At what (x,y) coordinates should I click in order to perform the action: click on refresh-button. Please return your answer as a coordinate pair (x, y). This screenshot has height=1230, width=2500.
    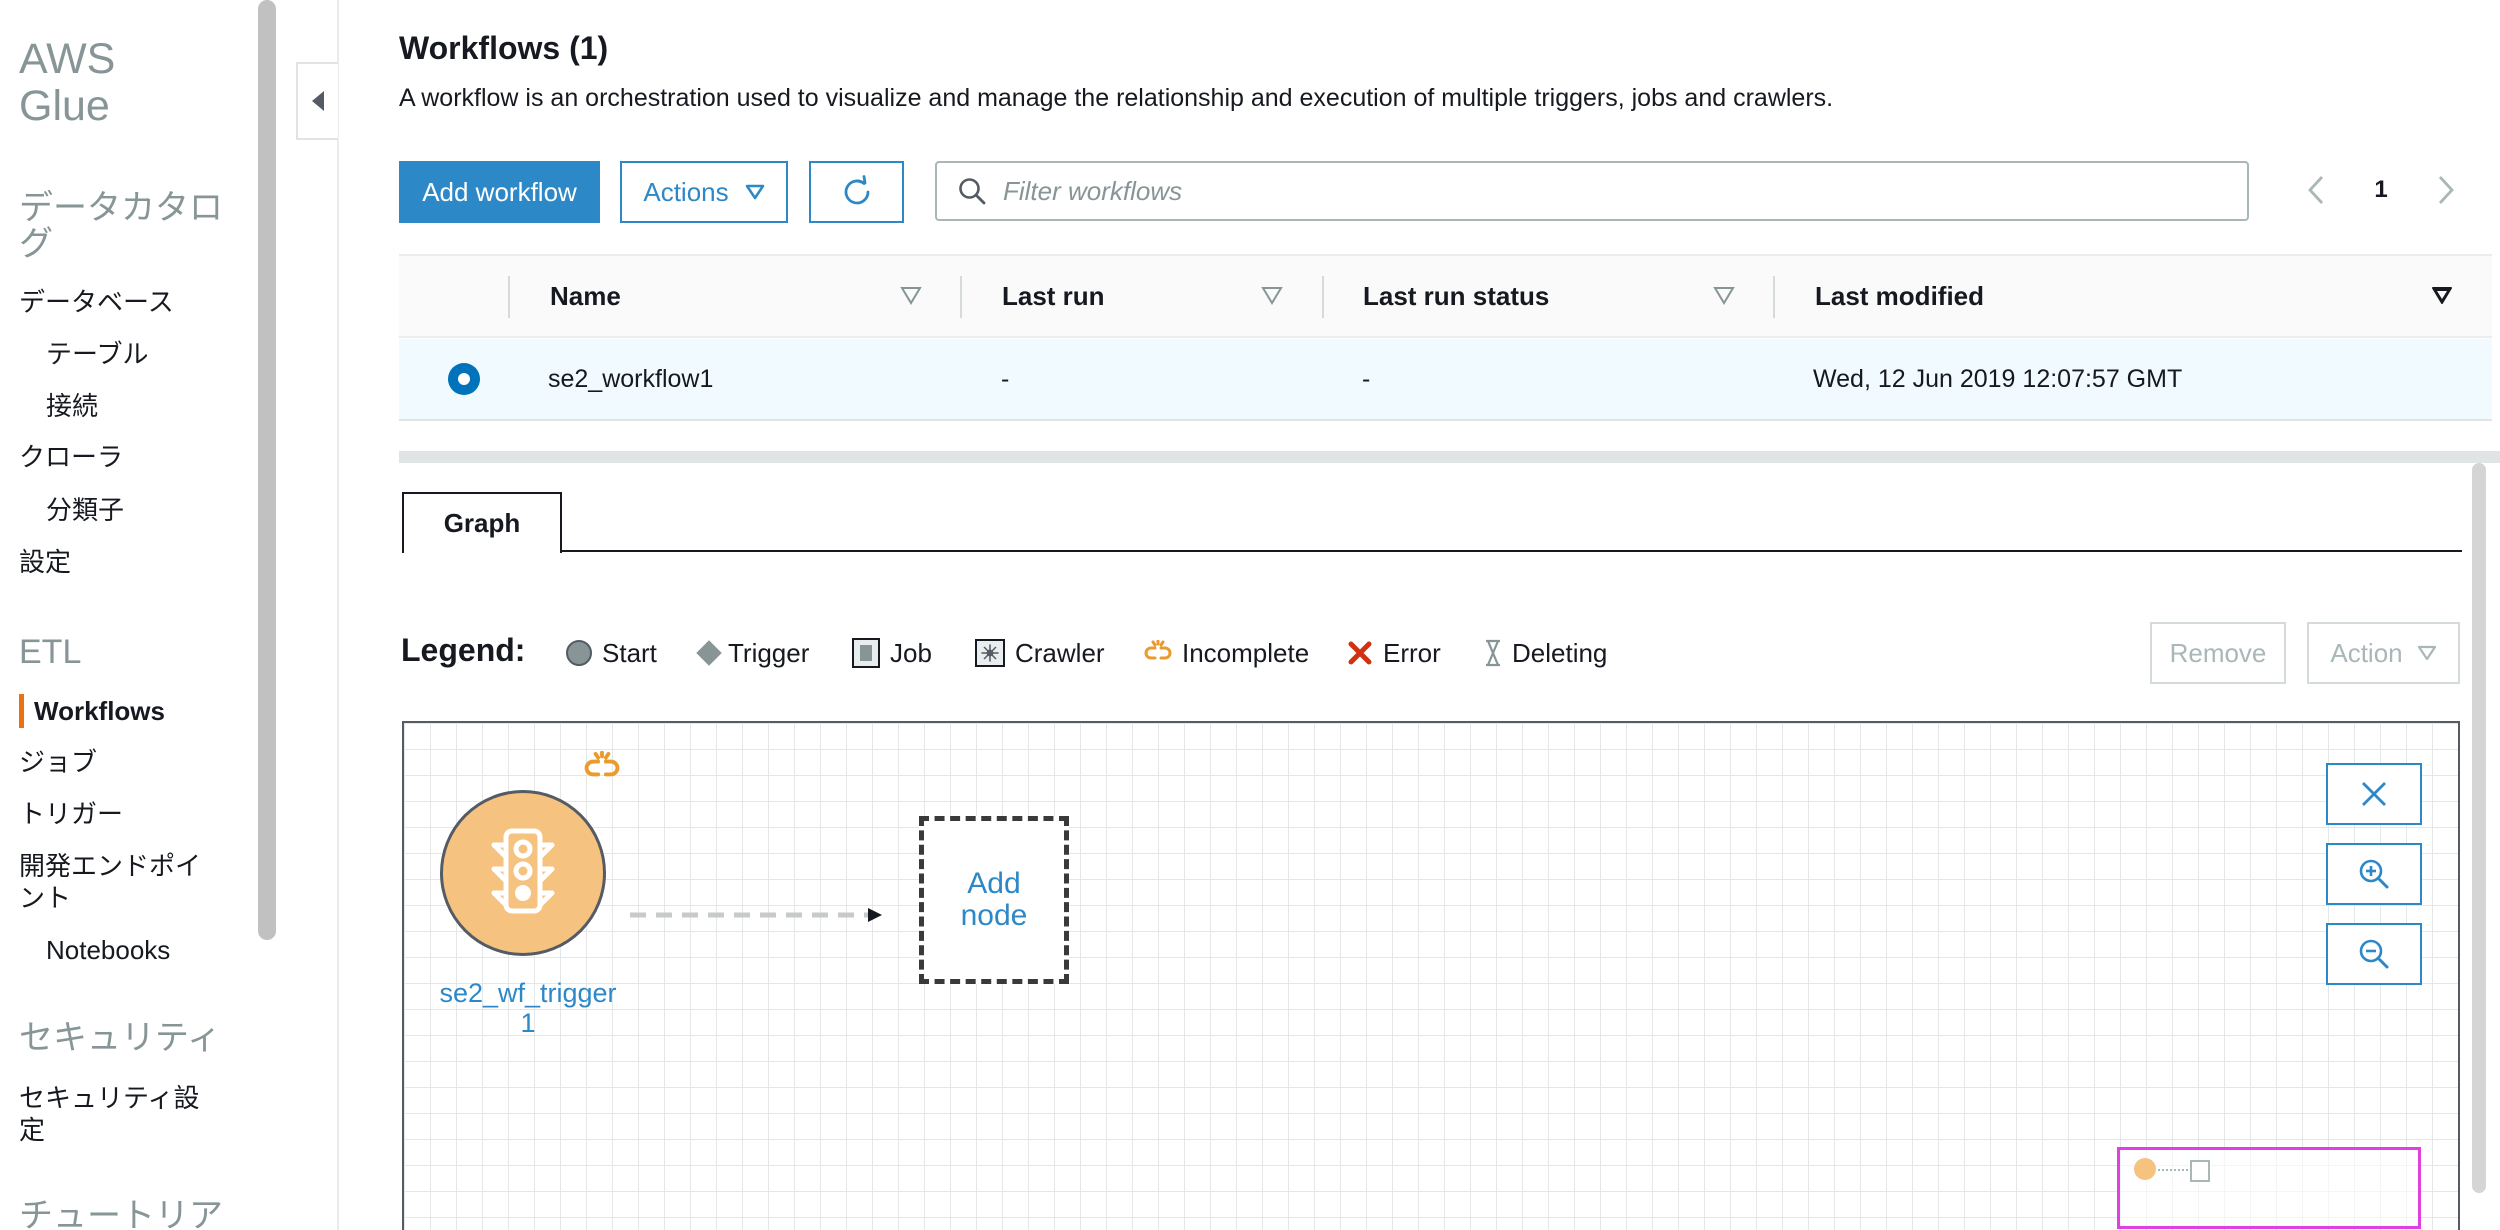
    Looking at the image, I should click on (856, 192).